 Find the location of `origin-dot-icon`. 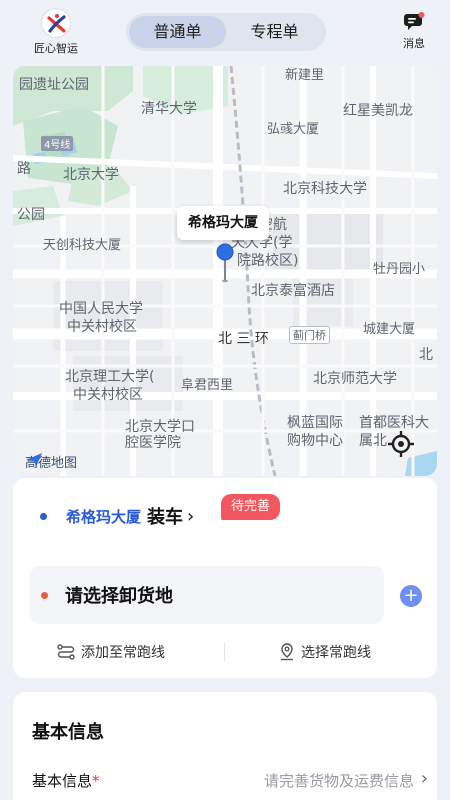

origin-dot-icon is located at coordinates (43, 516).